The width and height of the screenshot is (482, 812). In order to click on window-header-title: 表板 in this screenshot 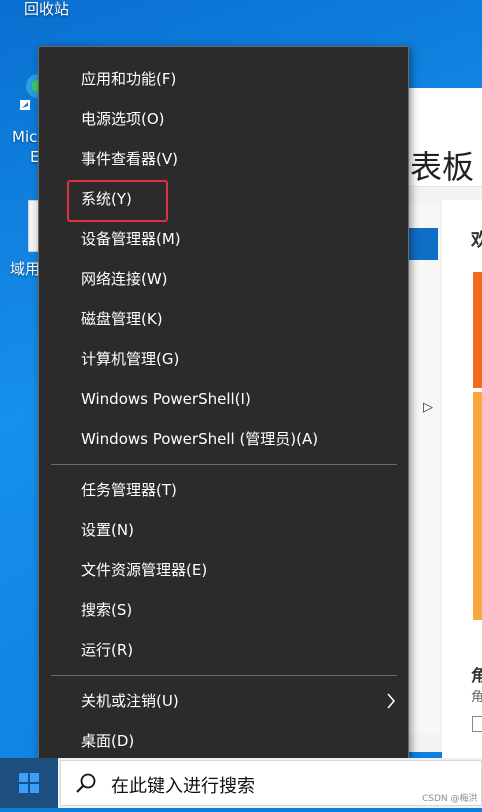, I will do `click(442, 167)`.